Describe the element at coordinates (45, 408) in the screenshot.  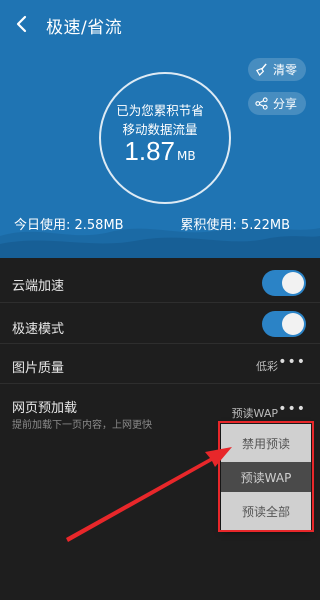
I see `preload-label: 网页预加载` at that location.